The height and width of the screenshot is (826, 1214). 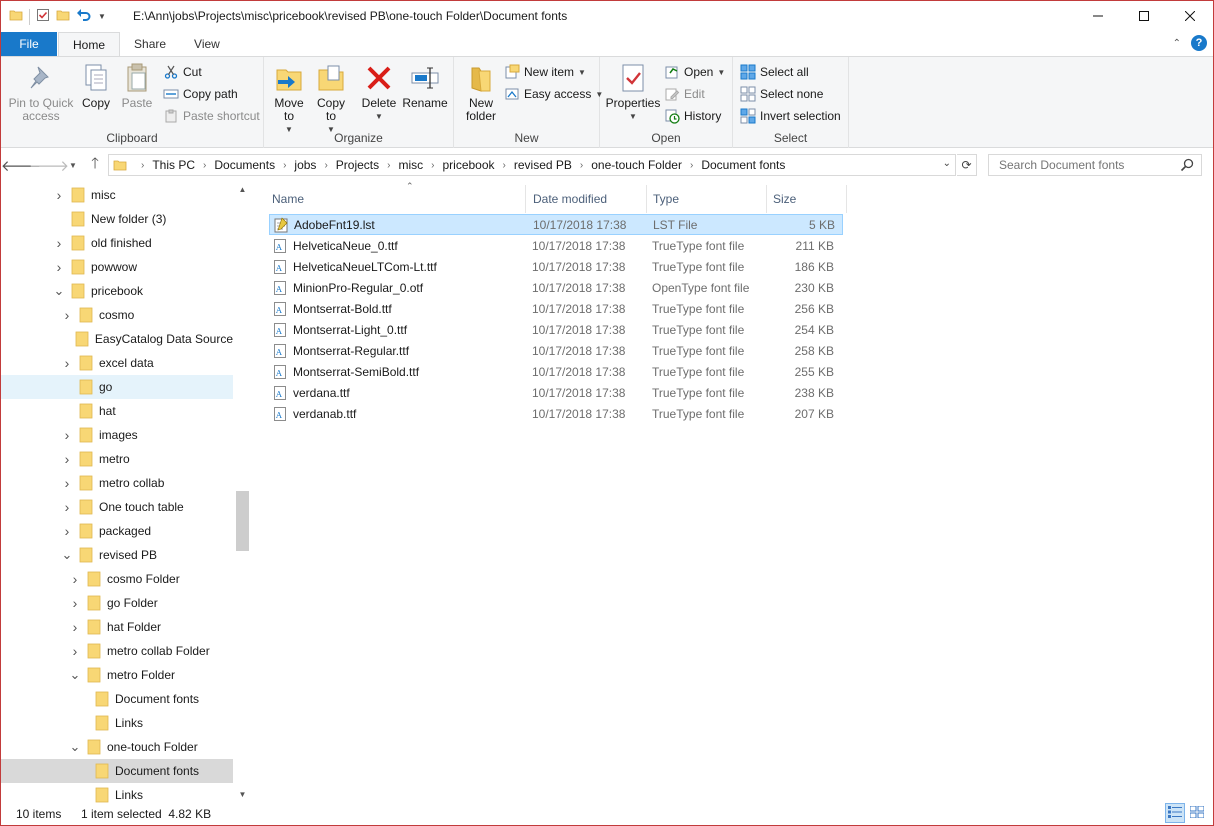 I want to click on properties-button: Properties ▼, so click(x=633, y=92).